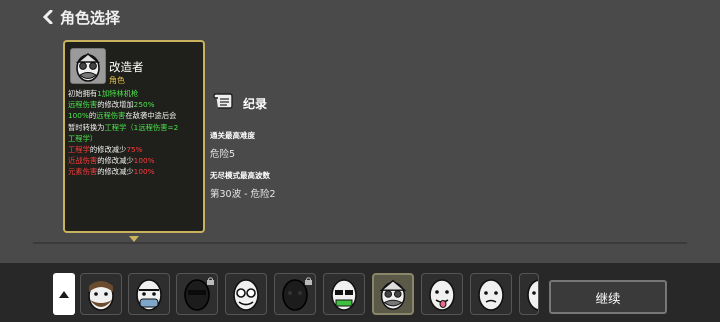 Image resolution: width=720 pixels, height=322 pixels. Describe the element at coordinates (223, 103) in the screenshot. I see `scroll-icon` at that location.